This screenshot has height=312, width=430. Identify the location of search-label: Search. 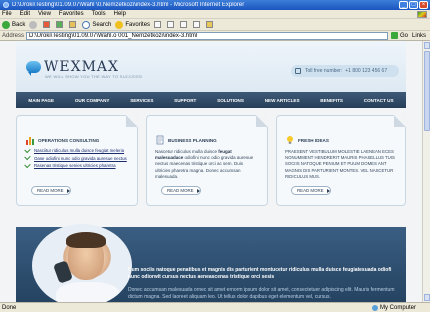
(102, 24).